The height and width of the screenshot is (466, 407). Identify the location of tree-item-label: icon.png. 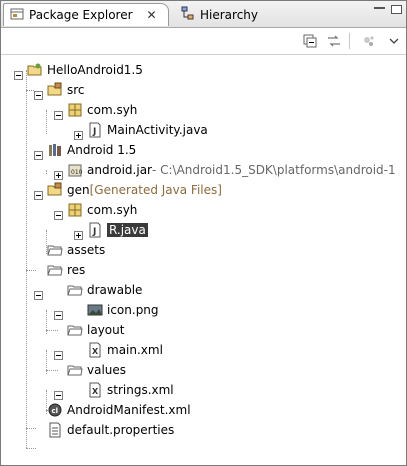
(133, 310).